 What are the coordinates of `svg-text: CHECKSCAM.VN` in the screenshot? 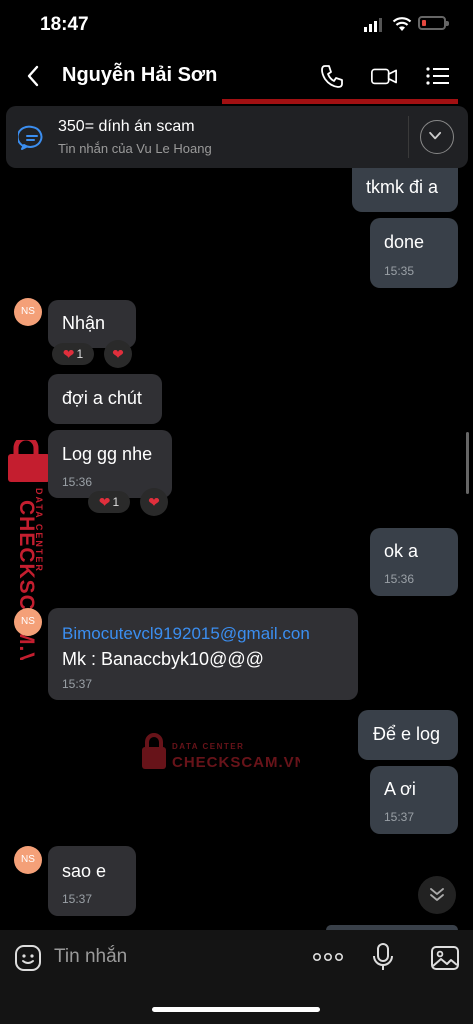 It's located at (236, 762).